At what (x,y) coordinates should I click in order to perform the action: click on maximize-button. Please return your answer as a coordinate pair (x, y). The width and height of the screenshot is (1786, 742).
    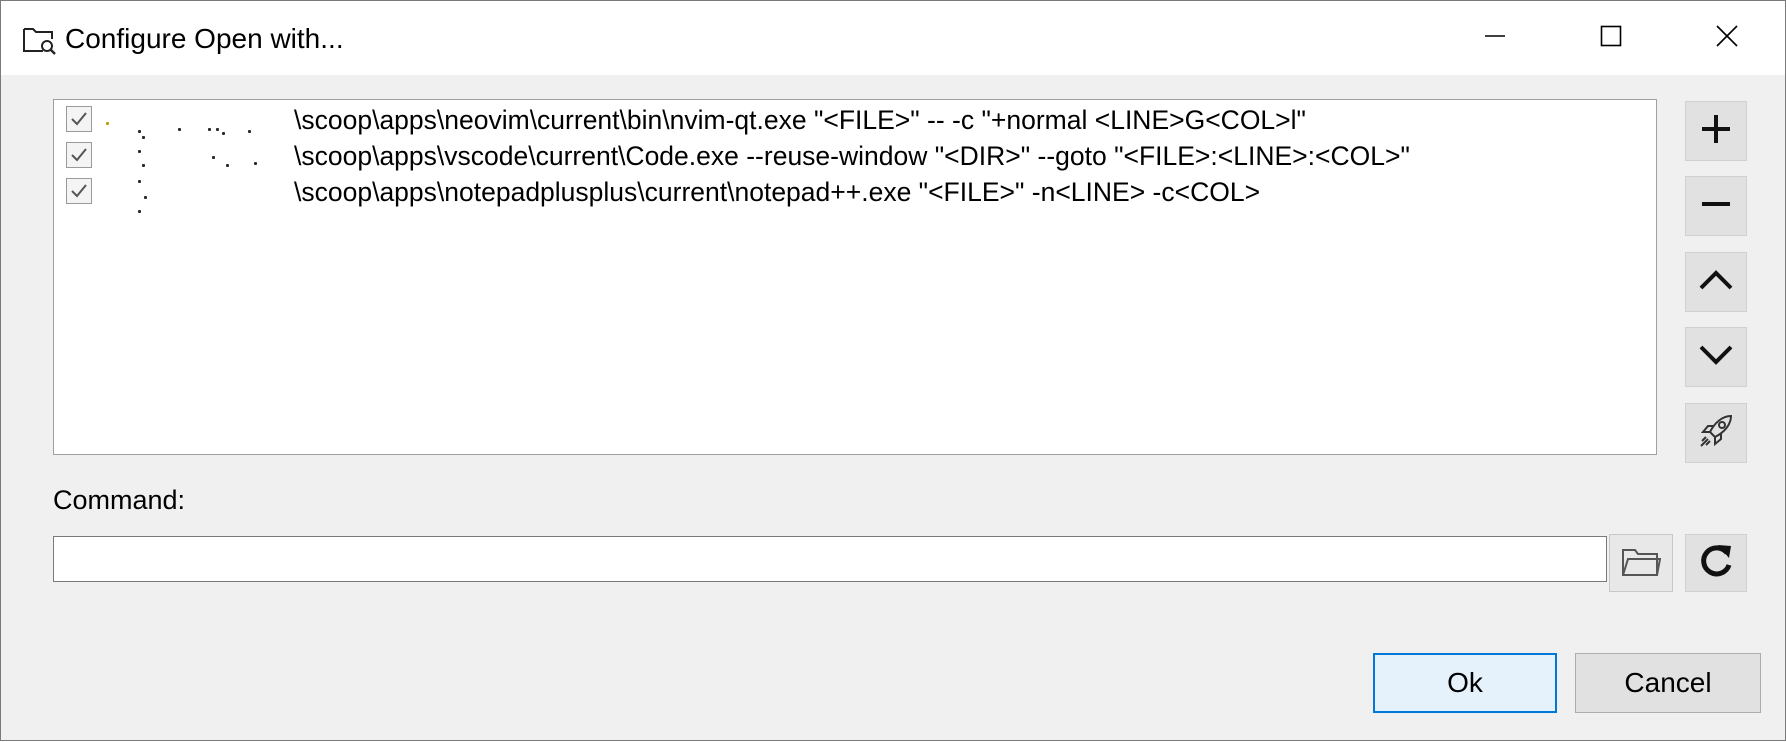
    Looking at the image, I should click on (1611, 38).